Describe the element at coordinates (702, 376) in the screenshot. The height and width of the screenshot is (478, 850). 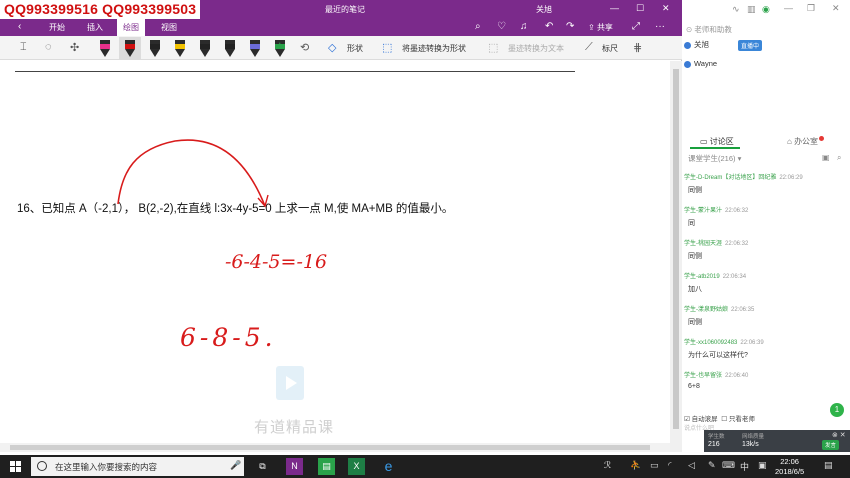
I see `chat-sender: 学生-也早留张` at that location.